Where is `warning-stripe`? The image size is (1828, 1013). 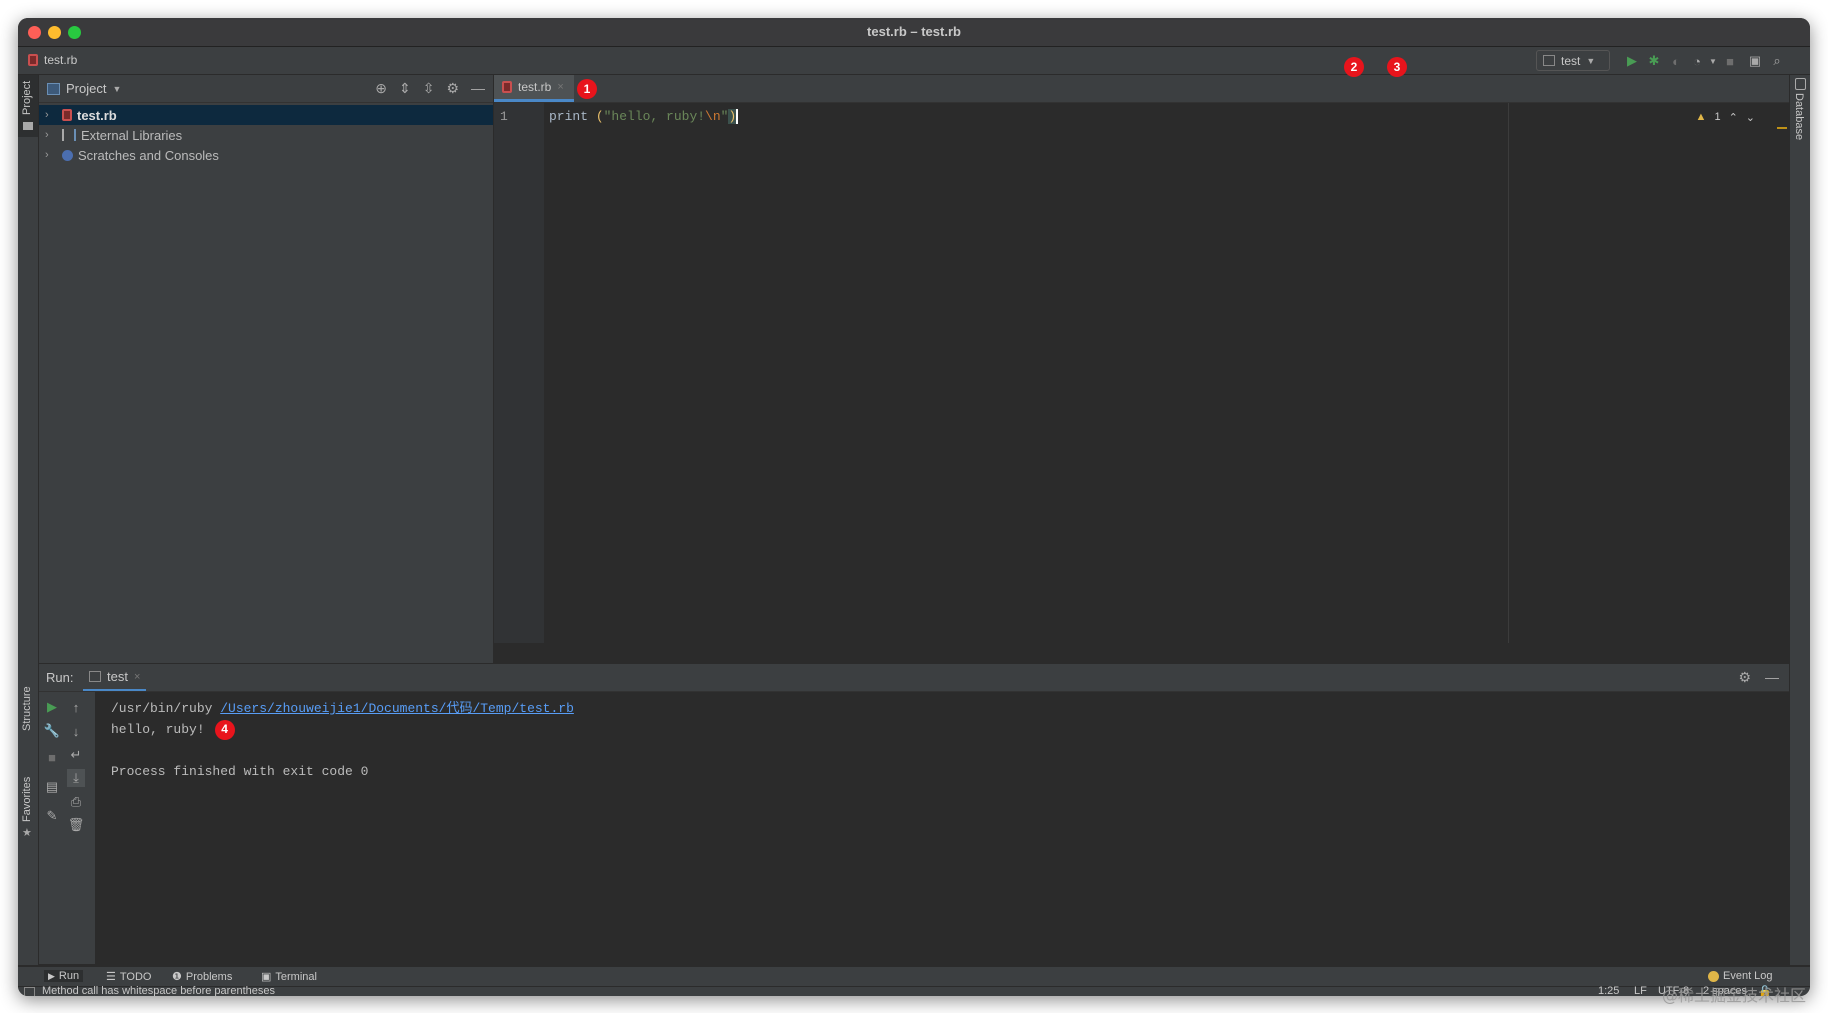
warning-stripe is located at coordinates (1782, 128).